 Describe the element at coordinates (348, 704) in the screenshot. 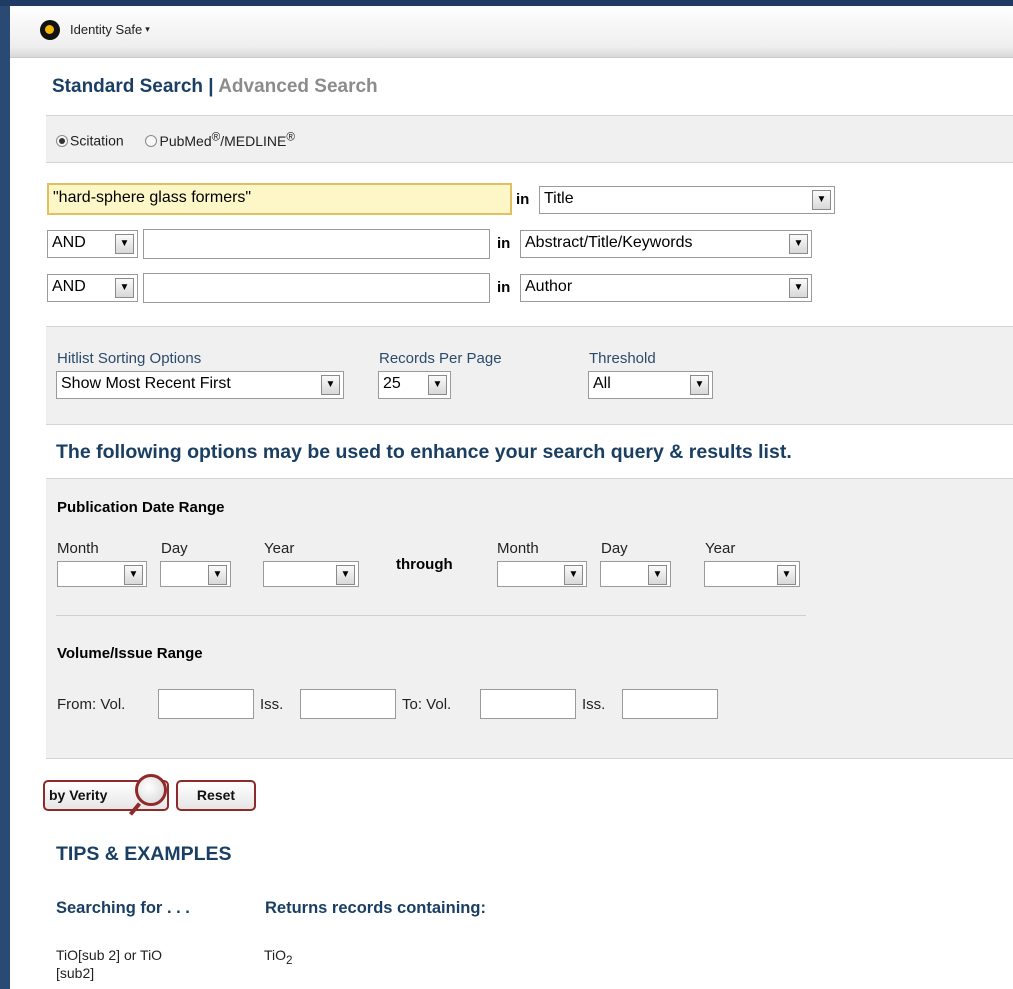

I see `from-issue-input` at that location.